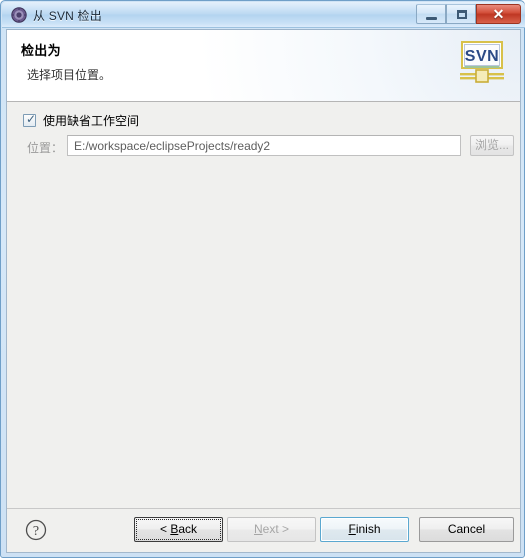 The width and height of the screenshot is (525, 558). Describe the element at coordinates (45, 148) in the screenshot. I see `location-label: 位置：` at that location.